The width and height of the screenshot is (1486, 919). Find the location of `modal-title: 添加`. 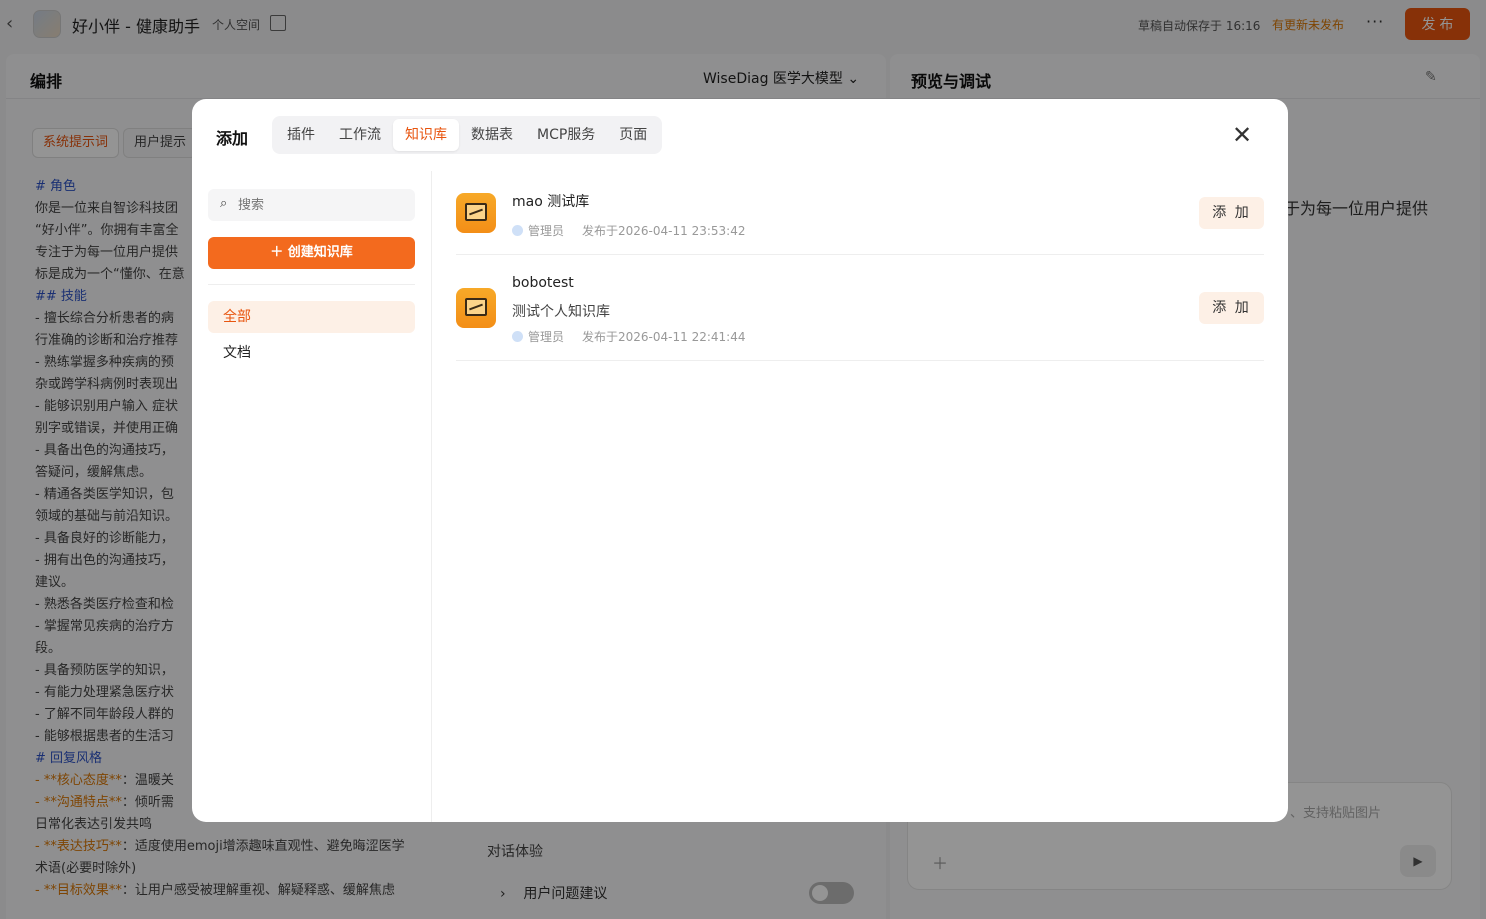

modal-title: 添加 is located at coordinates (232, 138).